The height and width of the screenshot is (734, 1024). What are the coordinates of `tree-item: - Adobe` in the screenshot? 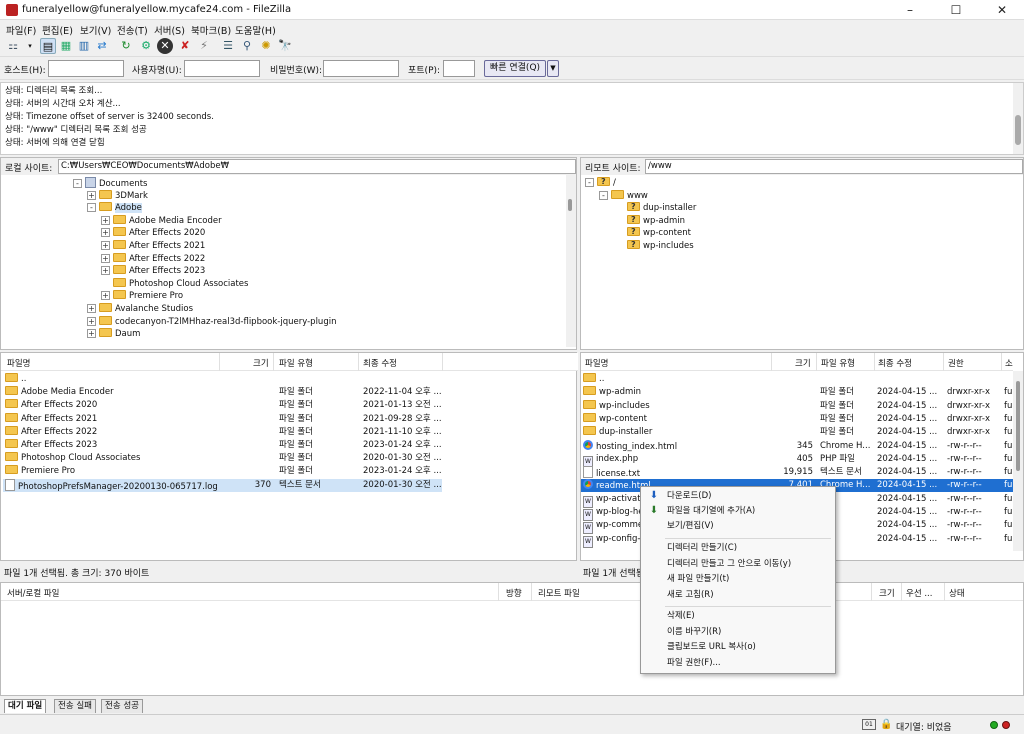 It's located at (114, 208).